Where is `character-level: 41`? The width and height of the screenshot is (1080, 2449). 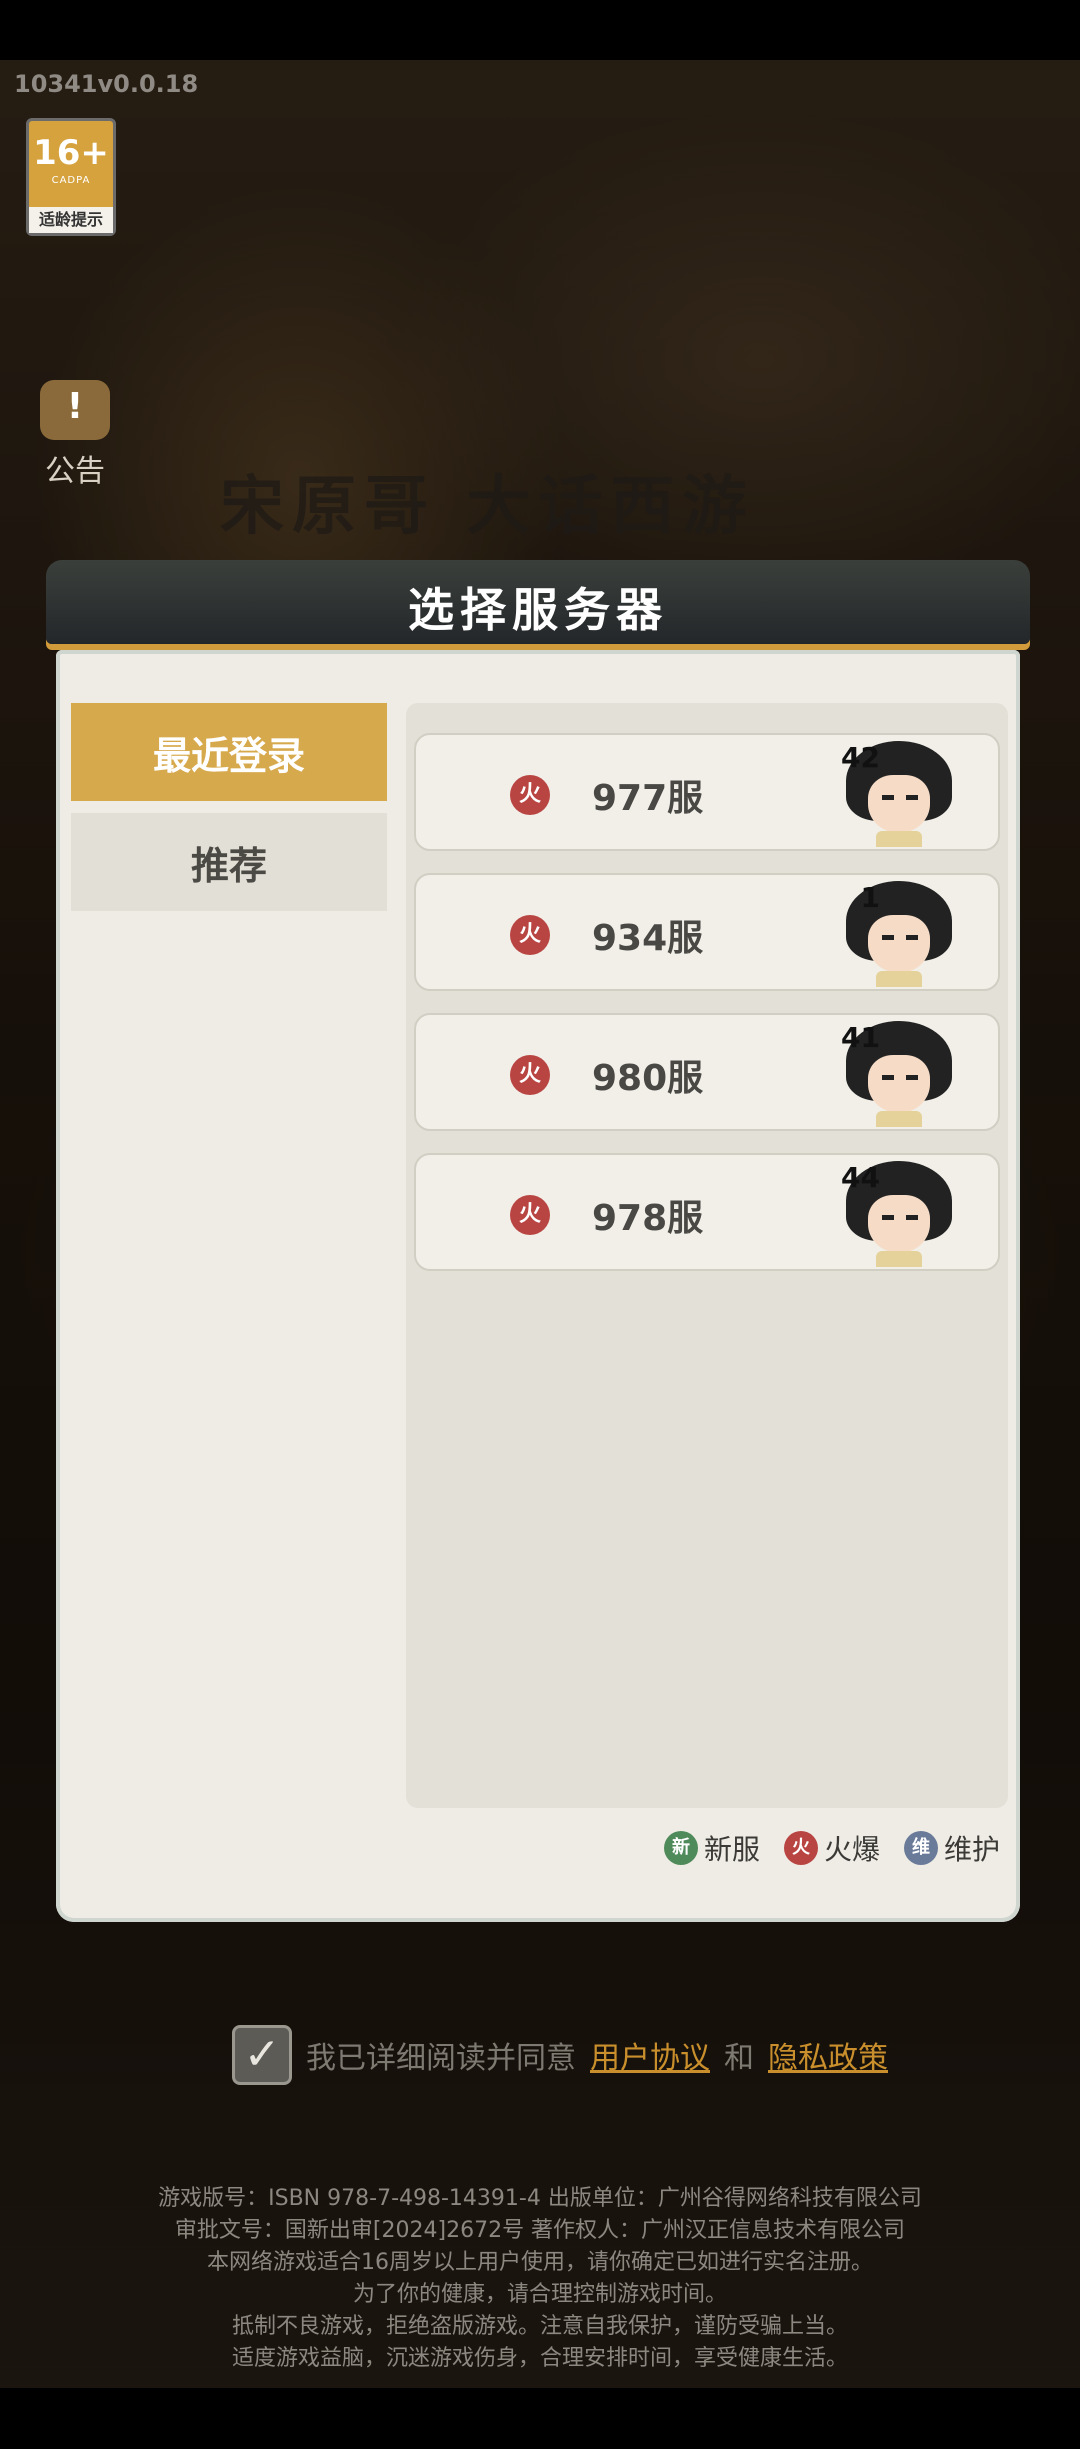 character-level: 41 is located at coordinates (860, 1037).